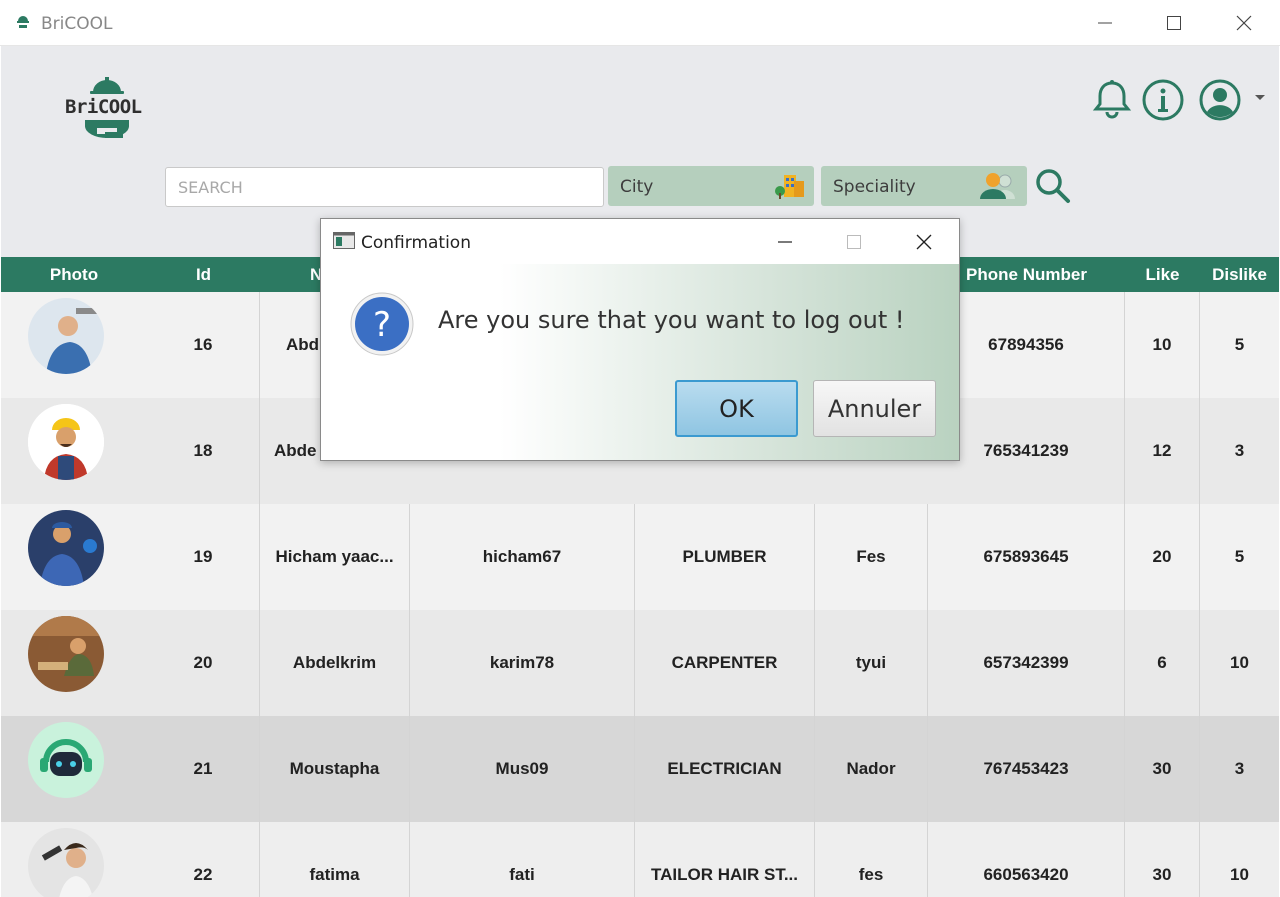 The width and height of the screenshot is (1280, 897). What do you see at coordinates (384, 187) in the screenshot?
I see `search-input` at bounding box center [384, 187].